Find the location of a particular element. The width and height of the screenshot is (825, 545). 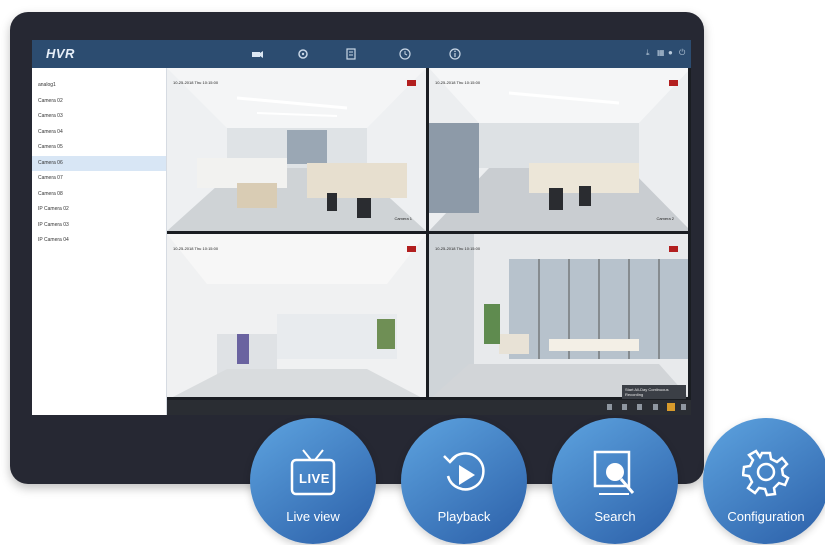

camera-tile: 10-25-2018 Thu 10:15:00 Camera 2 is located at coordinates (558, 149).